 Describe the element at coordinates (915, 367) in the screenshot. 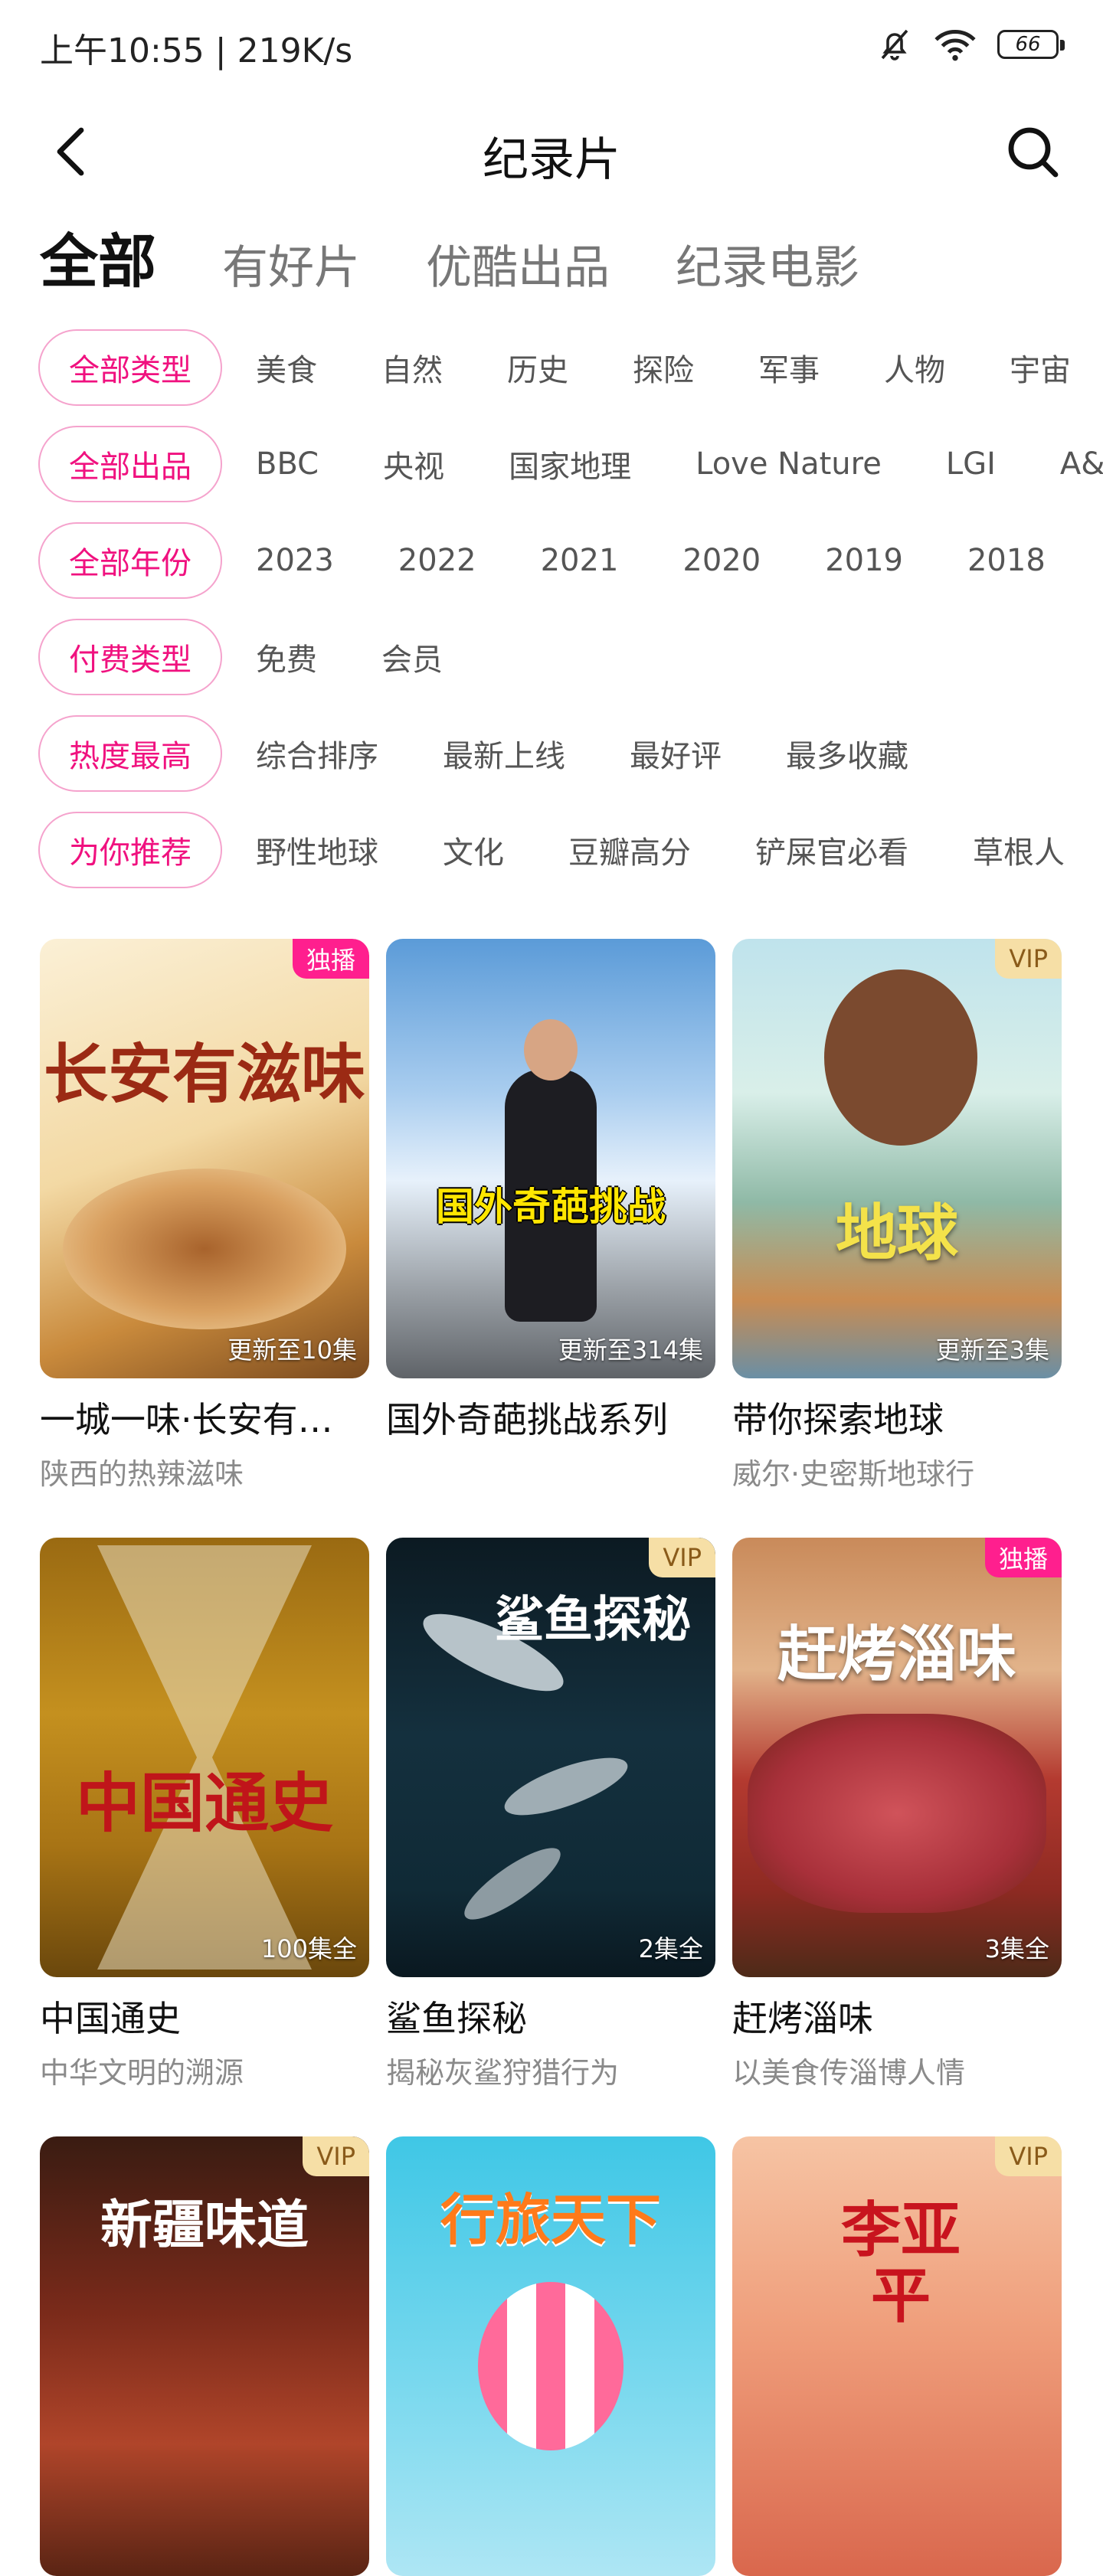

I see `filter-option: 人物` at that location.